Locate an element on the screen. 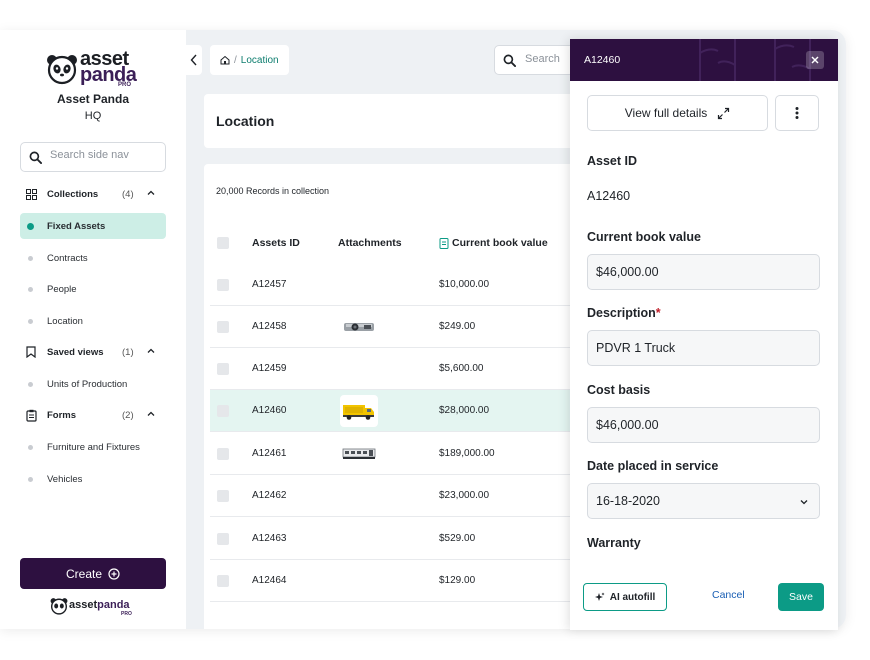 The image size is (870, 660). table-row-selected: A12460 $28,000.00 is located at coordinates (407, 411).